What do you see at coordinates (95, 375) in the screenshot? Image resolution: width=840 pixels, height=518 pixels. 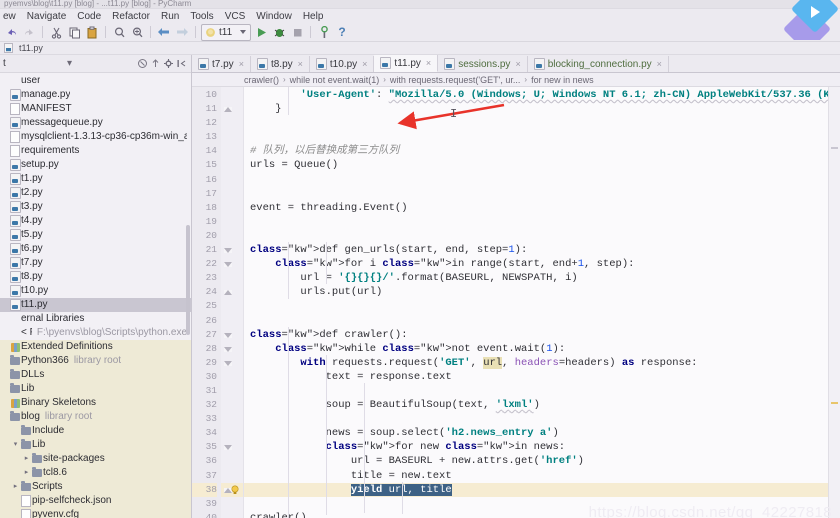 I see `tree-item: DLLs` at bounding box center [95, 375].